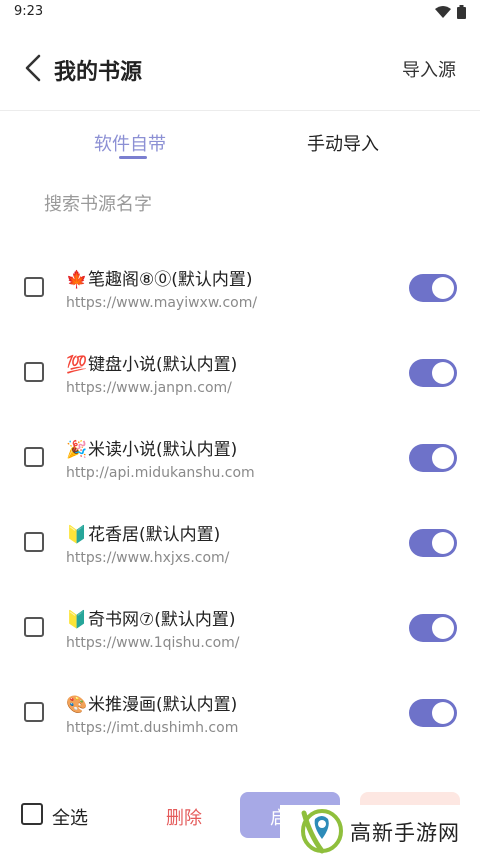 The height and width of the screenshot is (855, 480). What do you see at coordinates (429, 69) in the screenshot?
I see `import-source-button: 导入源` at bounding box center [429, 69].